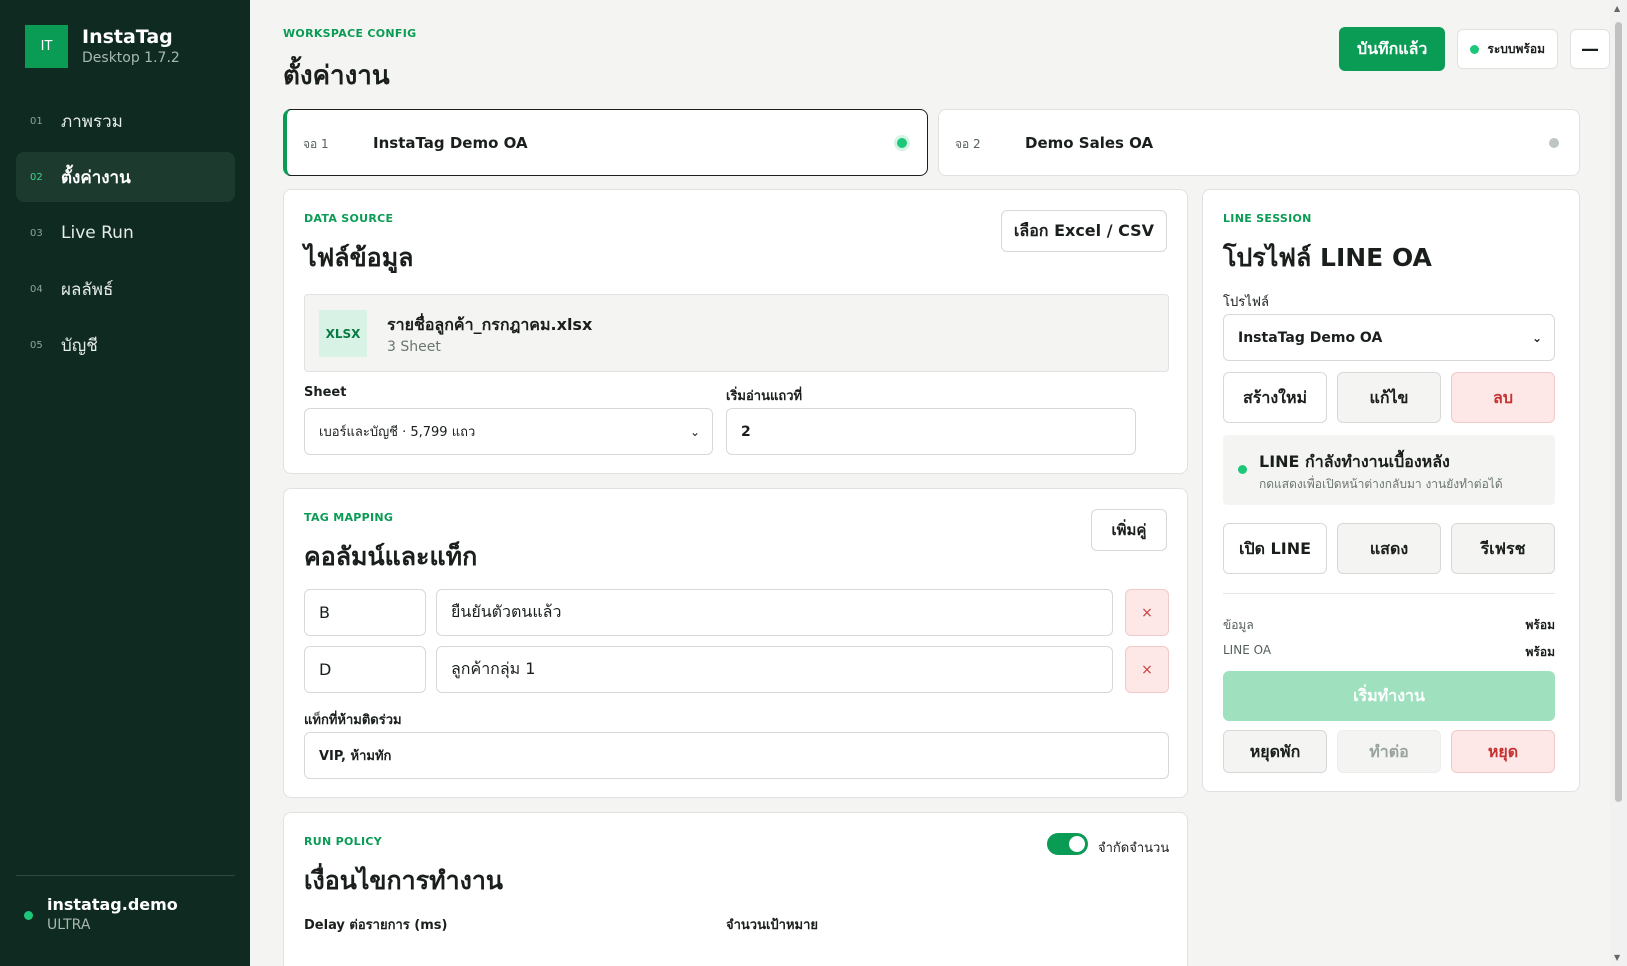  I want to click on nav-number: 04, so click(36, 289).